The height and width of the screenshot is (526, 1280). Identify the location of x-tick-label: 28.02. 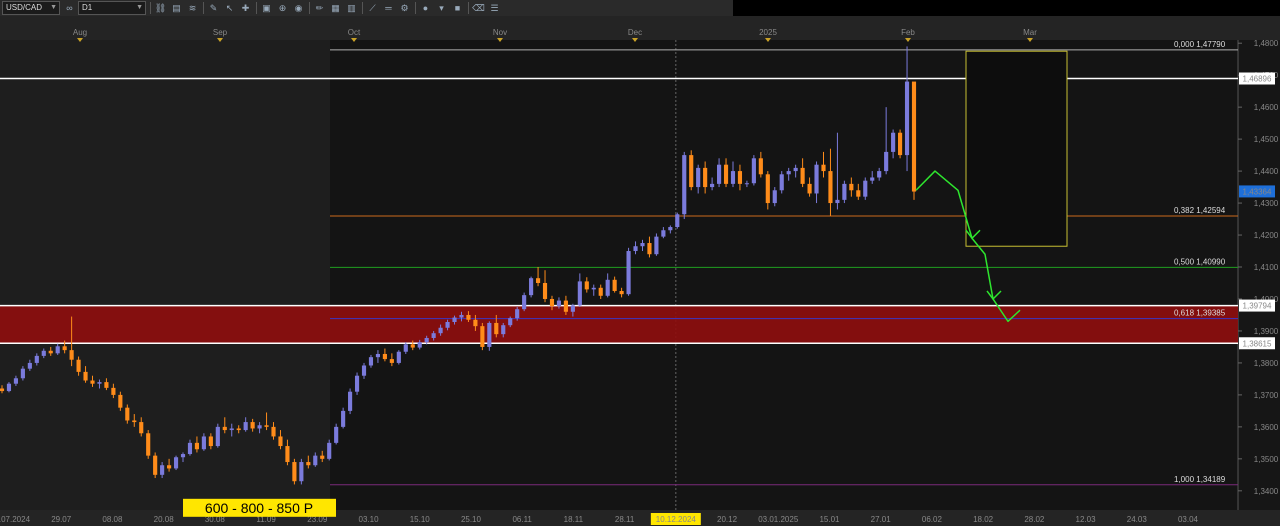
(1034, 519).